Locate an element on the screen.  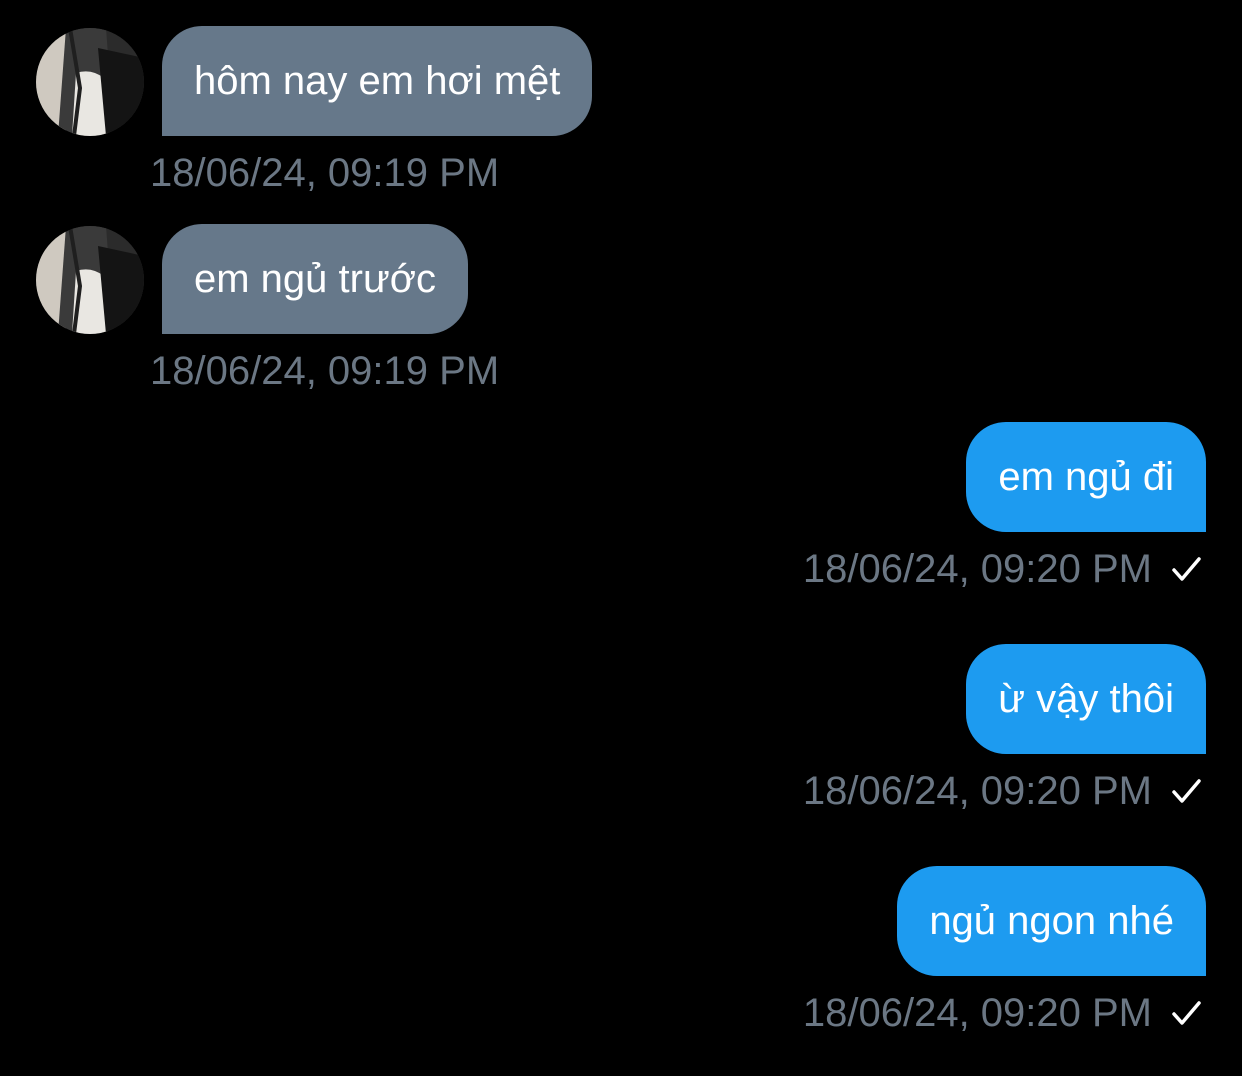
outgoing-message-bubble: ngủ ngon nhé is located at coordinates (1051, 921).